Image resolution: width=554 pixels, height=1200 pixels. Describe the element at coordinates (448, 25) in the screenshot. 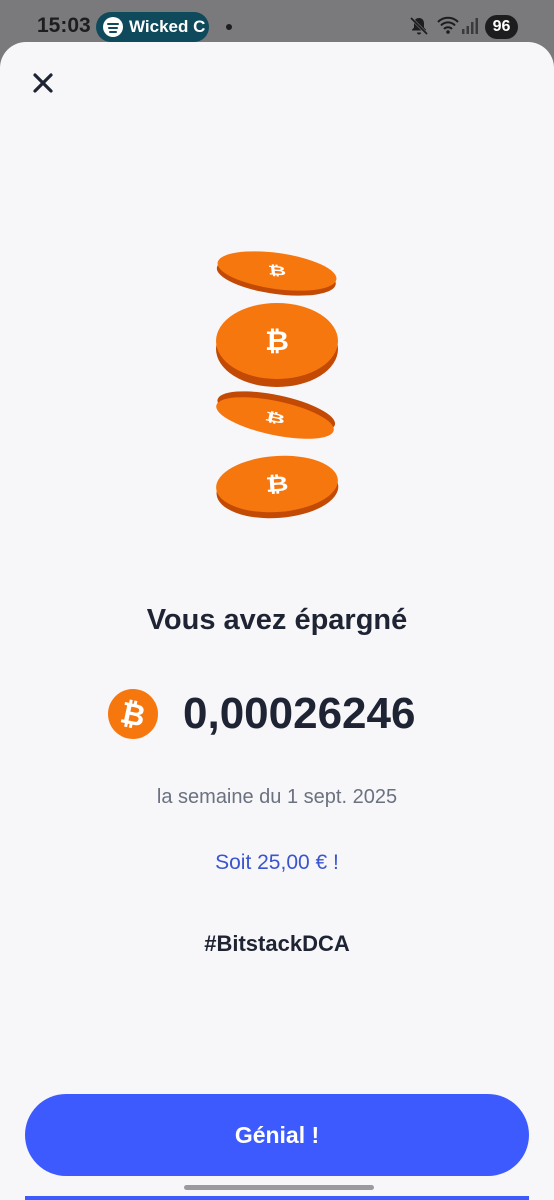

I see `wifi-icon` at that location.